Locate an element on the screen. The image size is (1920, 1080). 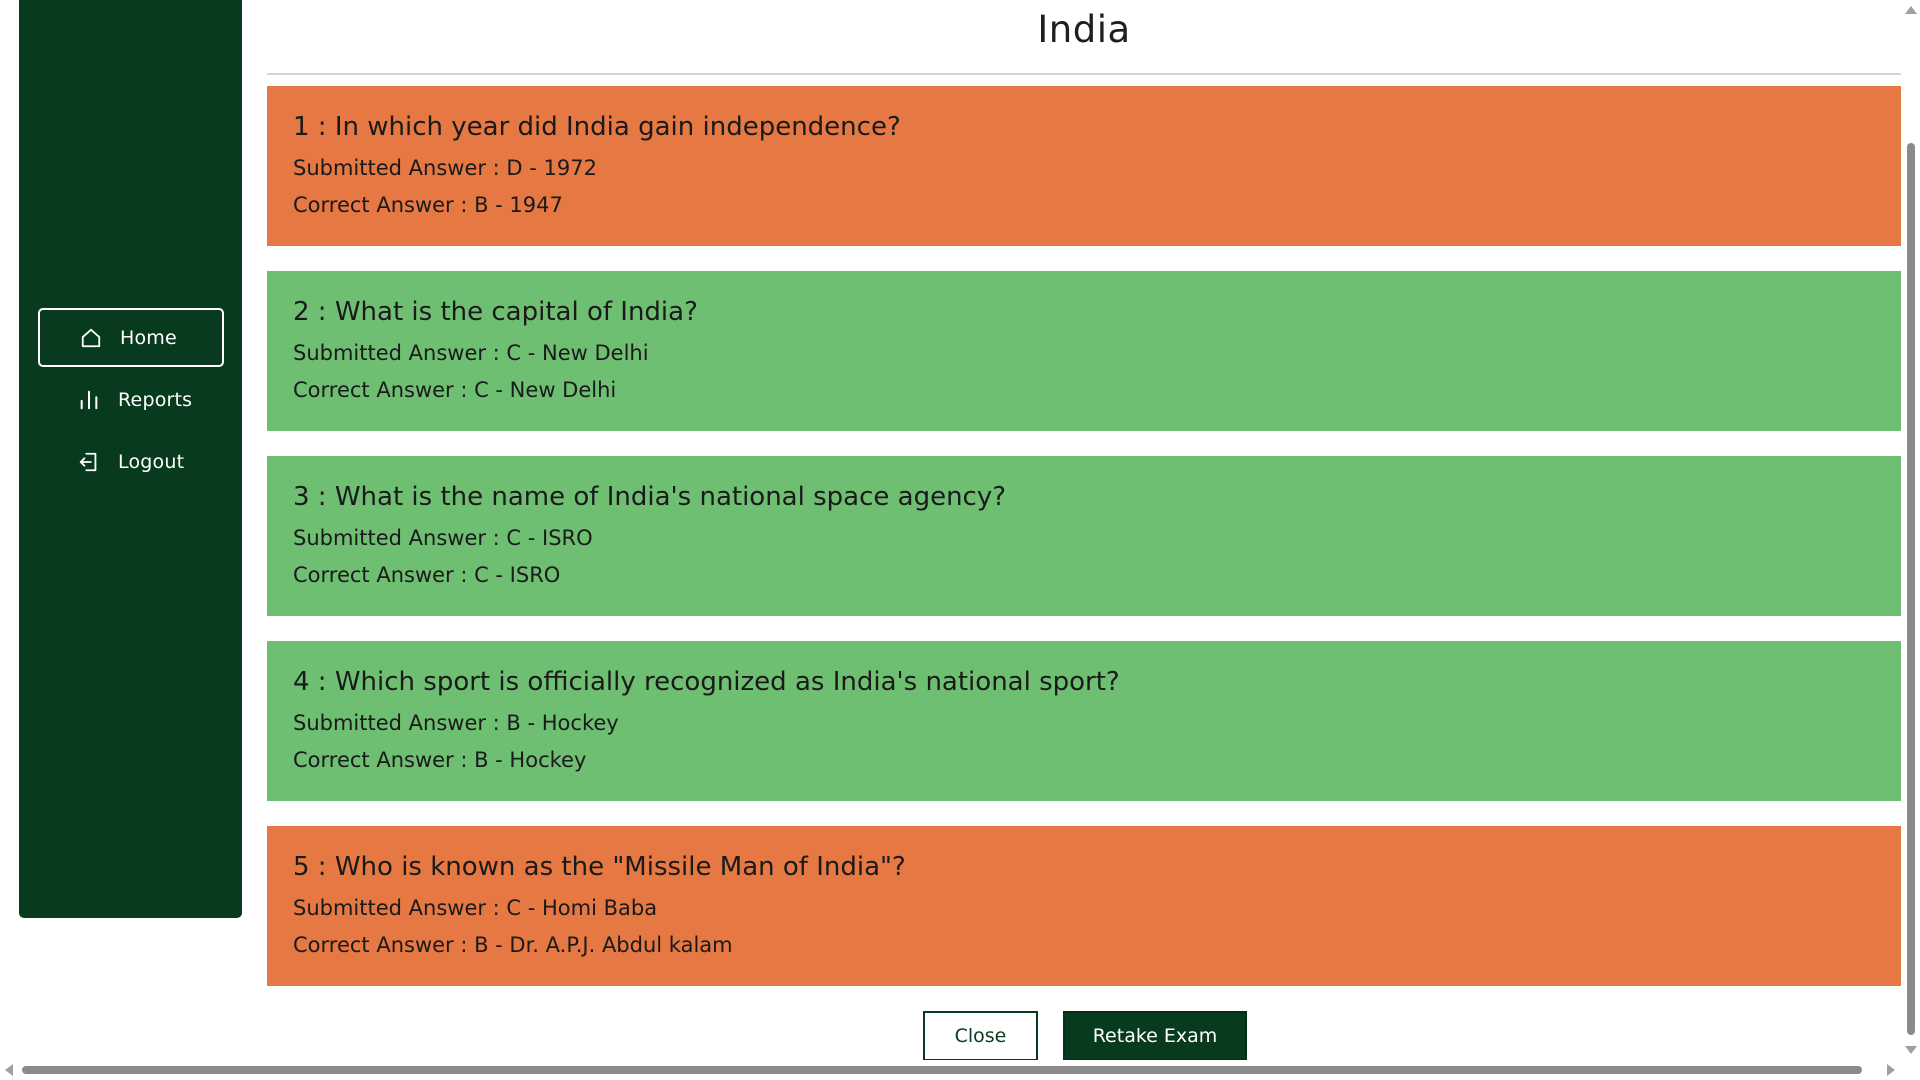
submitted-answer: Submitted Answer : C - ISRO is located at coordinates (443, 538).